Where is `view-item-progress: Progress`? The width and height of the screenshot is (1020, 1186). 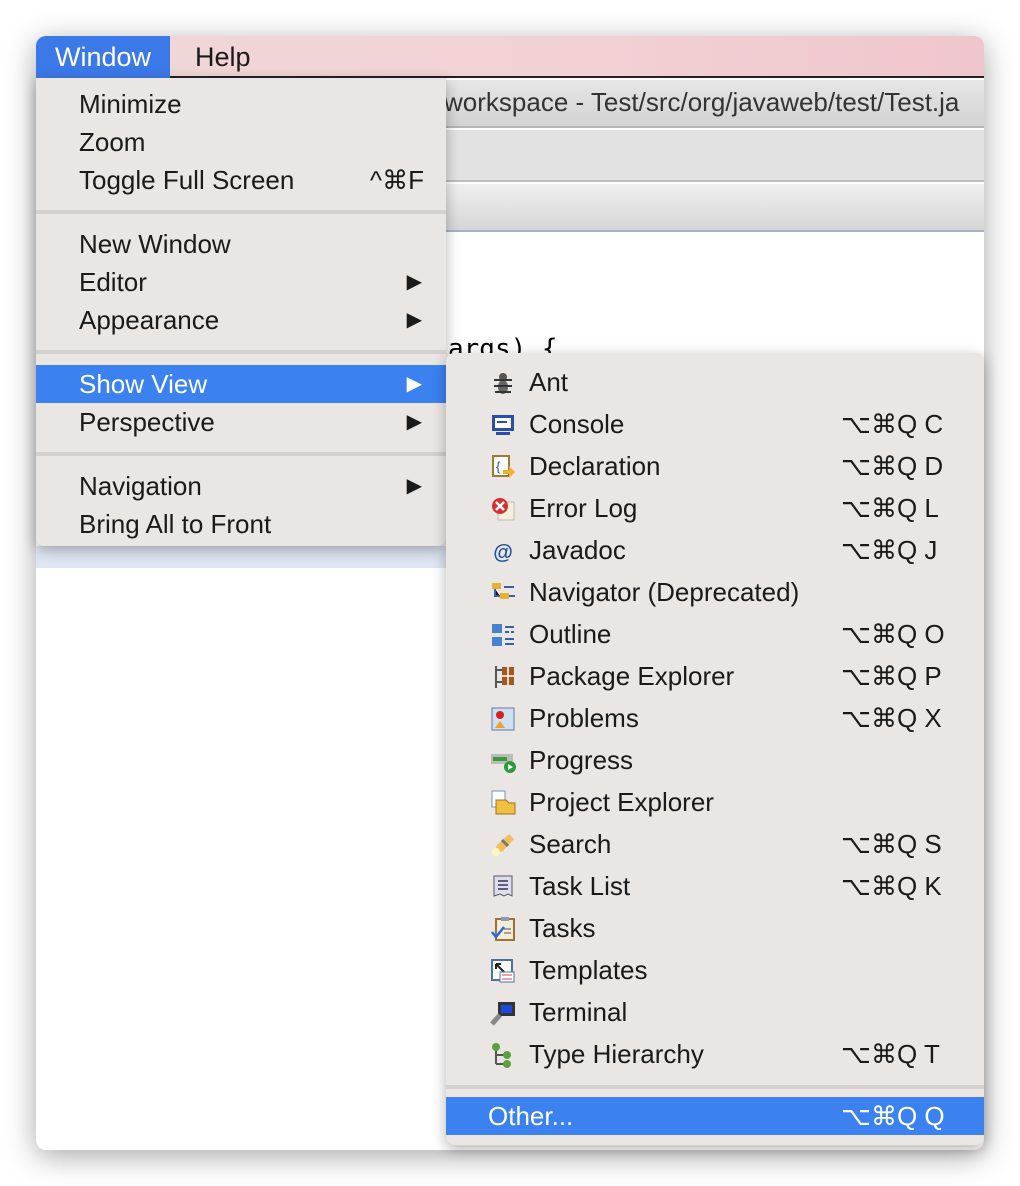
view-item-progress: Progress is located at coordinates (715, 760).